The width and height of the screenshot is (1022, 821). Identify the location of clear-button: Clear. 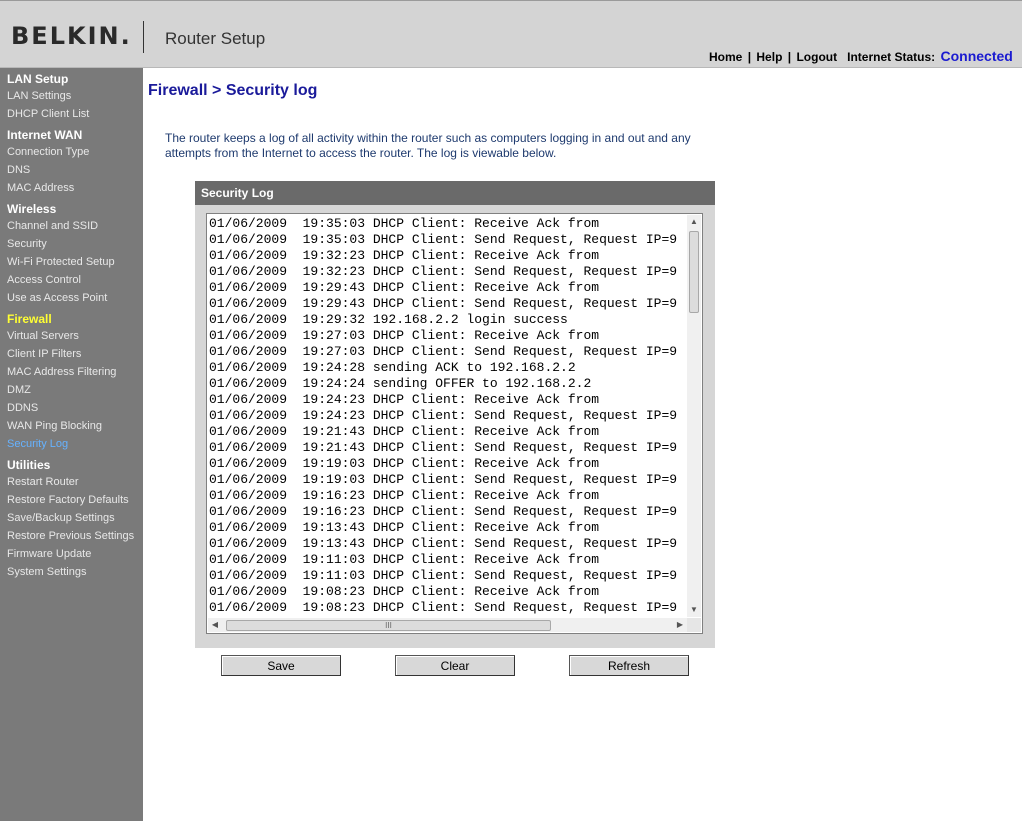
(455, 665).